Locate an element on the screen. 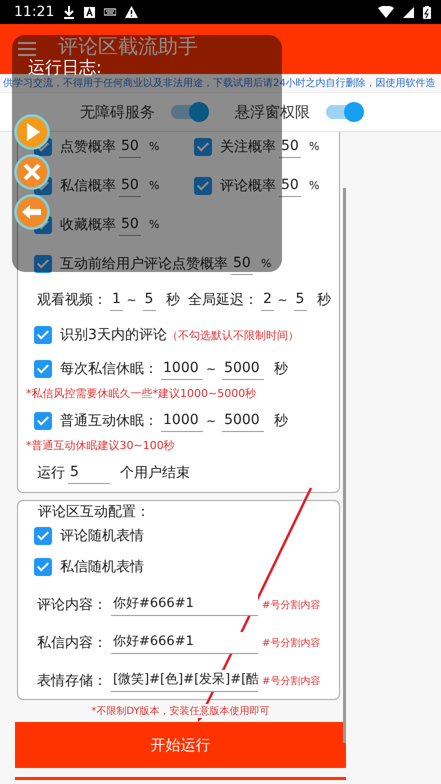  run-label: 运行 is located at coordinates (51, 473).